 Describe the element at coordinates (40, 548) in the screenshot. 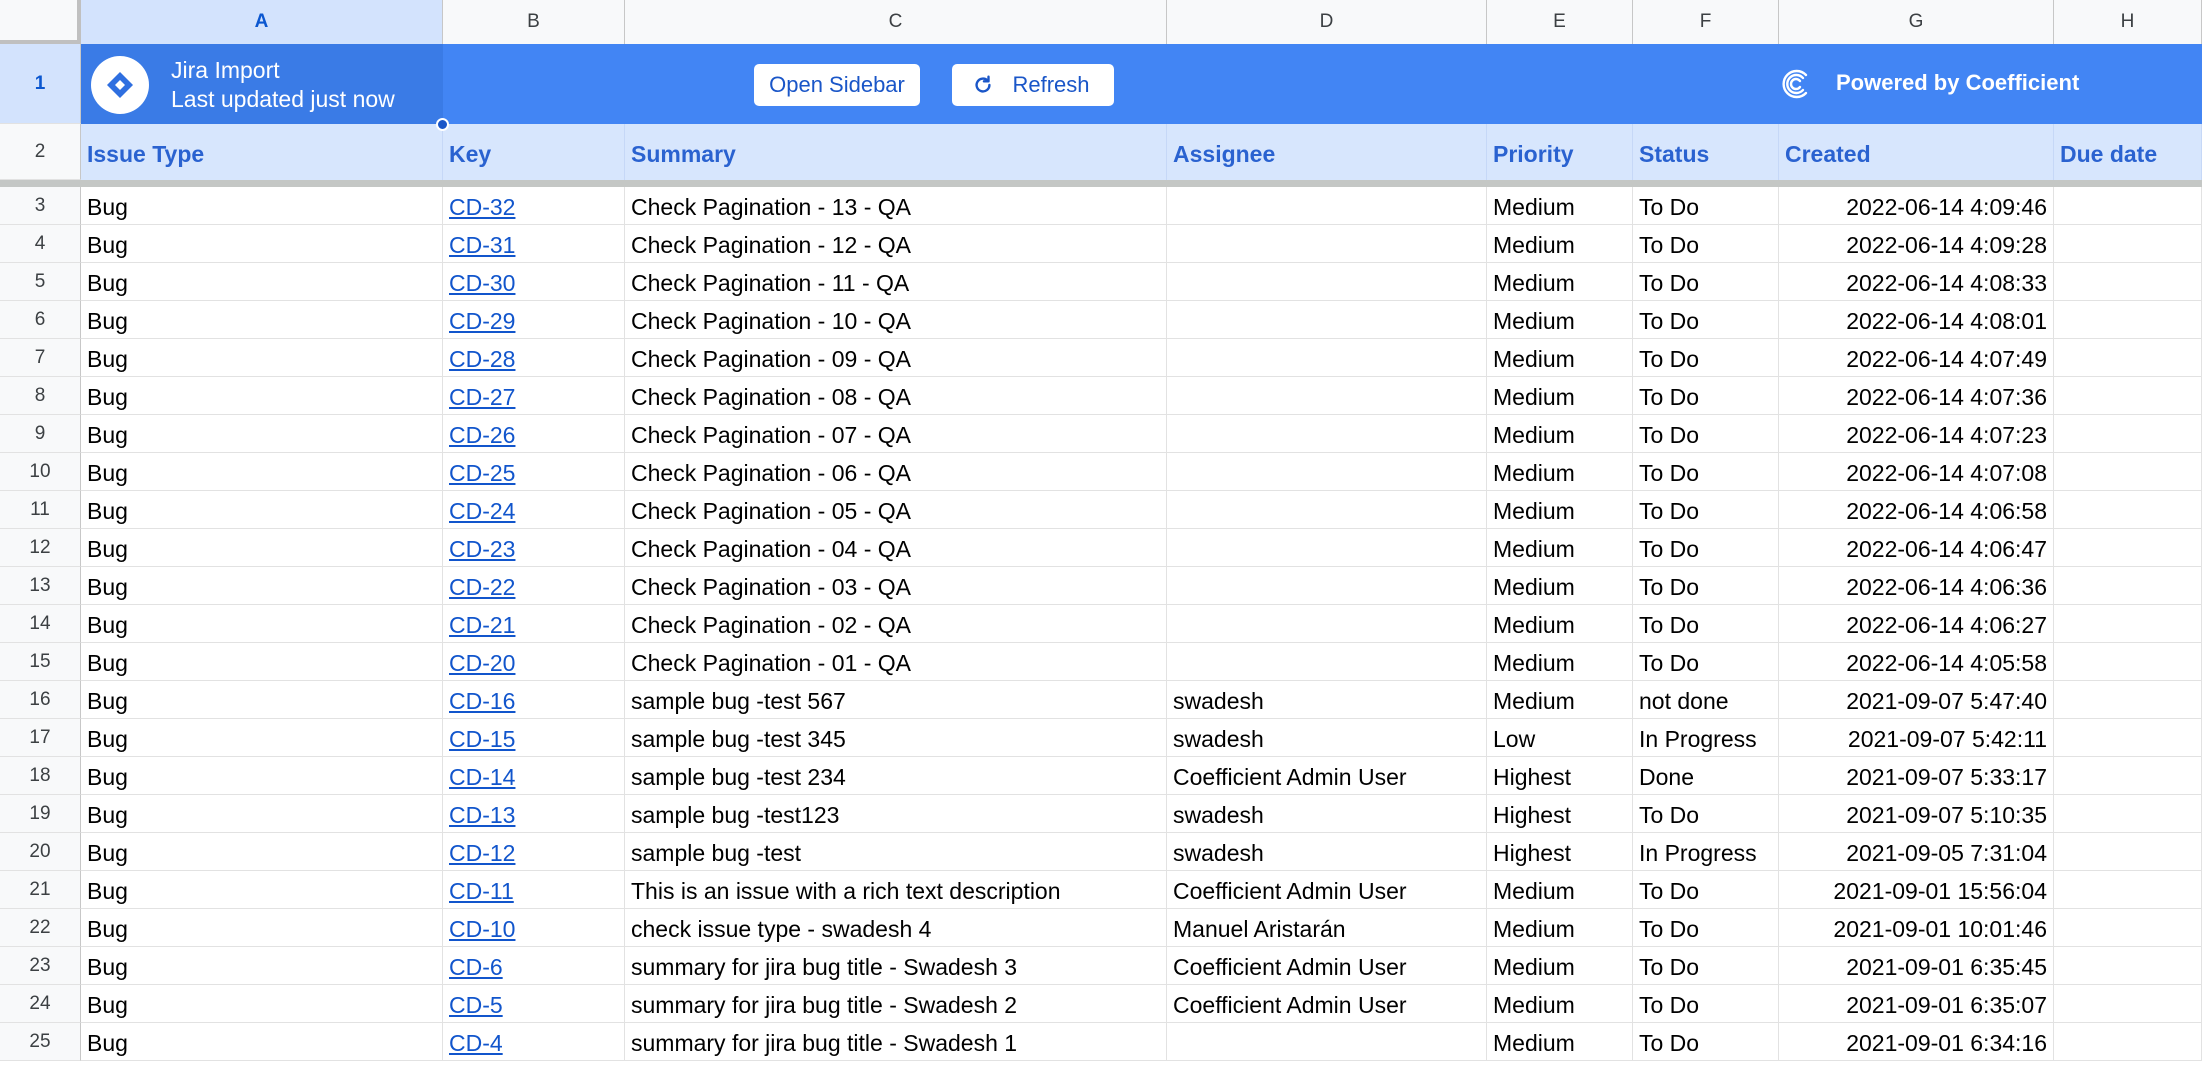

I see `row-header-12: 12` at that location.